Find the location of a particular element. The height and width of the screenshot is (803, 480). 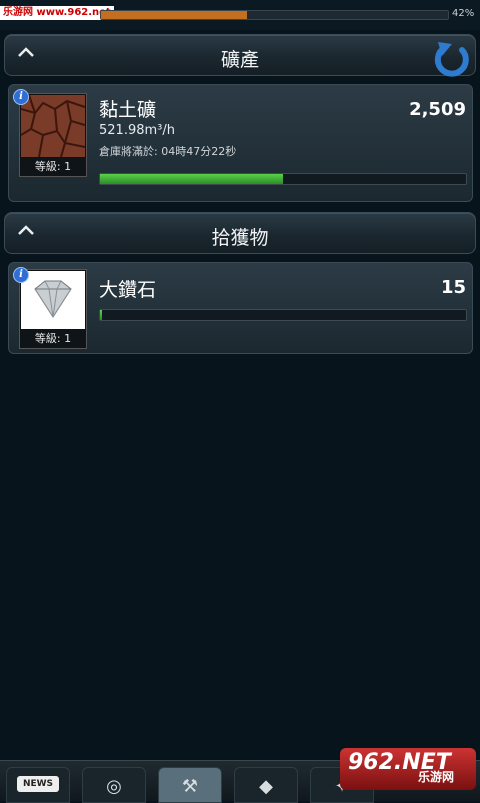

section-title: 拾獲物 is located at coordinates (240, 238).